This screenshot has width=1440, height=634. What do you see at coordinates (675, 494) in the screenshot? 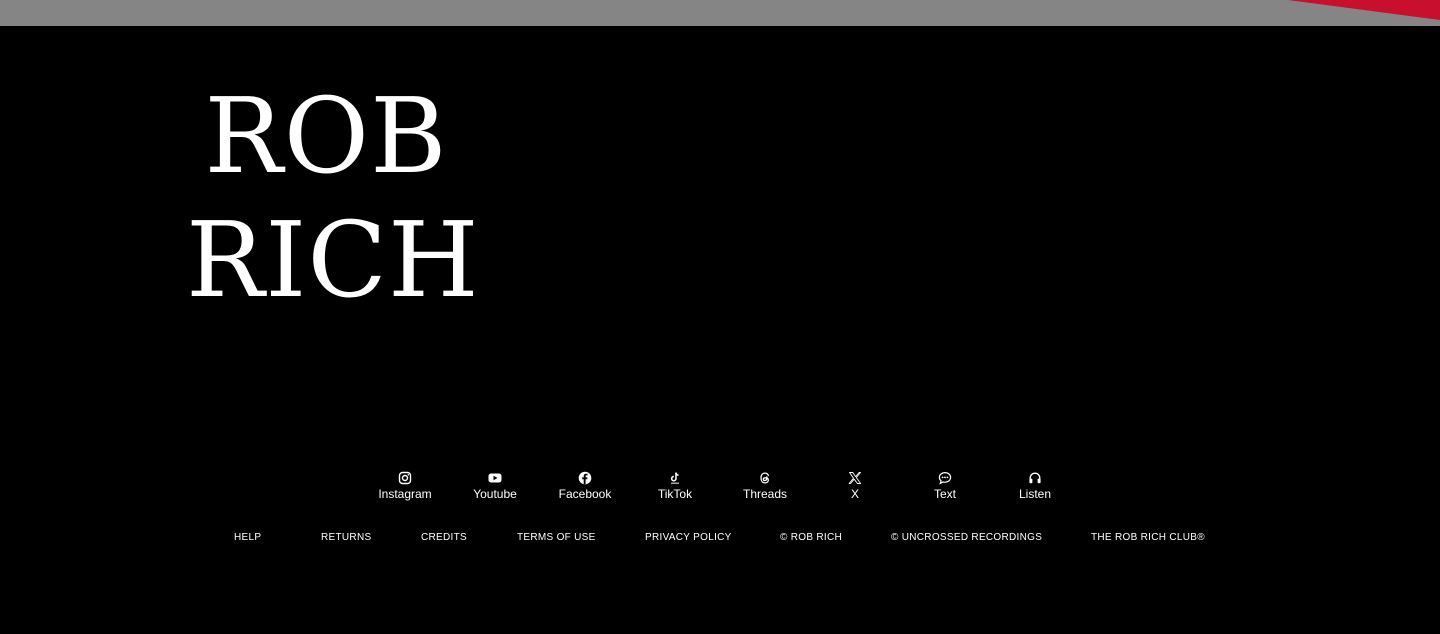
I see `social-label: TikTok` at bounding box center [675, 494].